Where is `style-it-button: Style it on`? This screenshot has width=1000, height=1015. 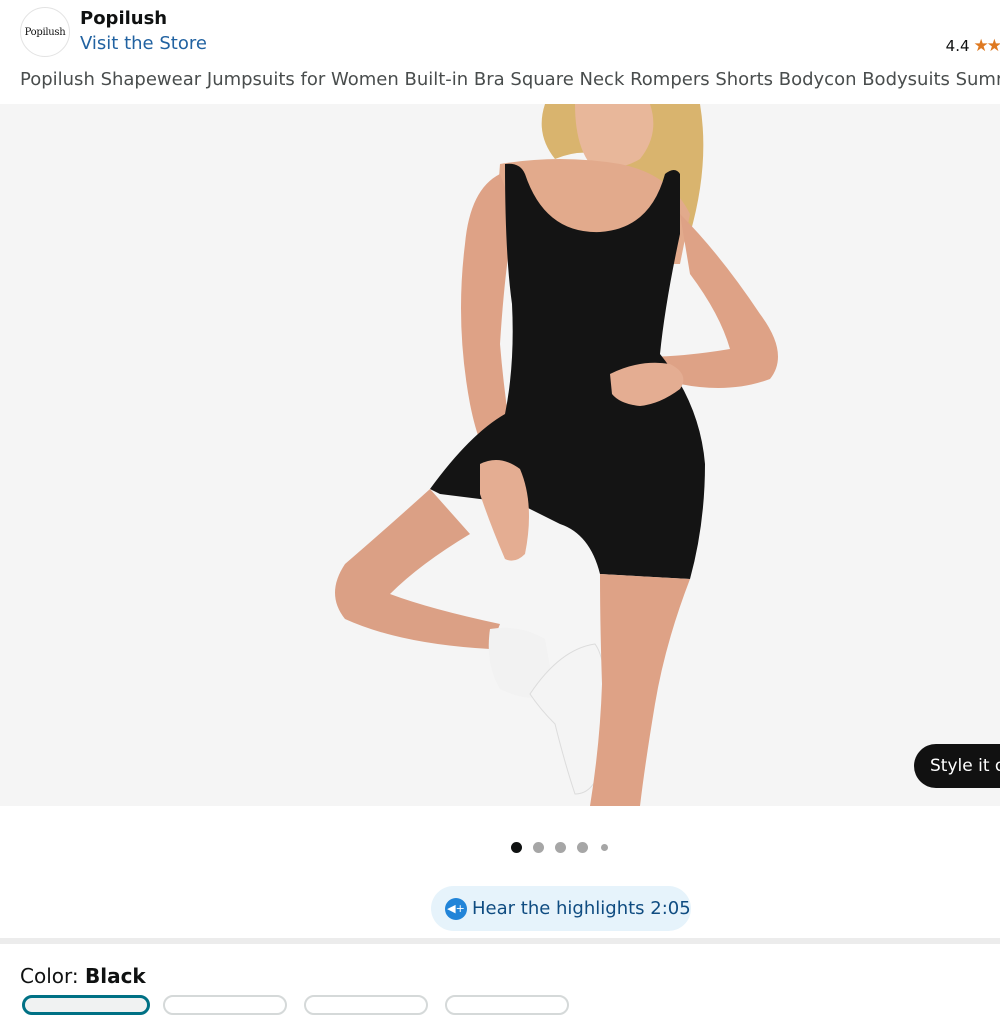 style-it-button: Style it on is located at coordinates (957, 766).